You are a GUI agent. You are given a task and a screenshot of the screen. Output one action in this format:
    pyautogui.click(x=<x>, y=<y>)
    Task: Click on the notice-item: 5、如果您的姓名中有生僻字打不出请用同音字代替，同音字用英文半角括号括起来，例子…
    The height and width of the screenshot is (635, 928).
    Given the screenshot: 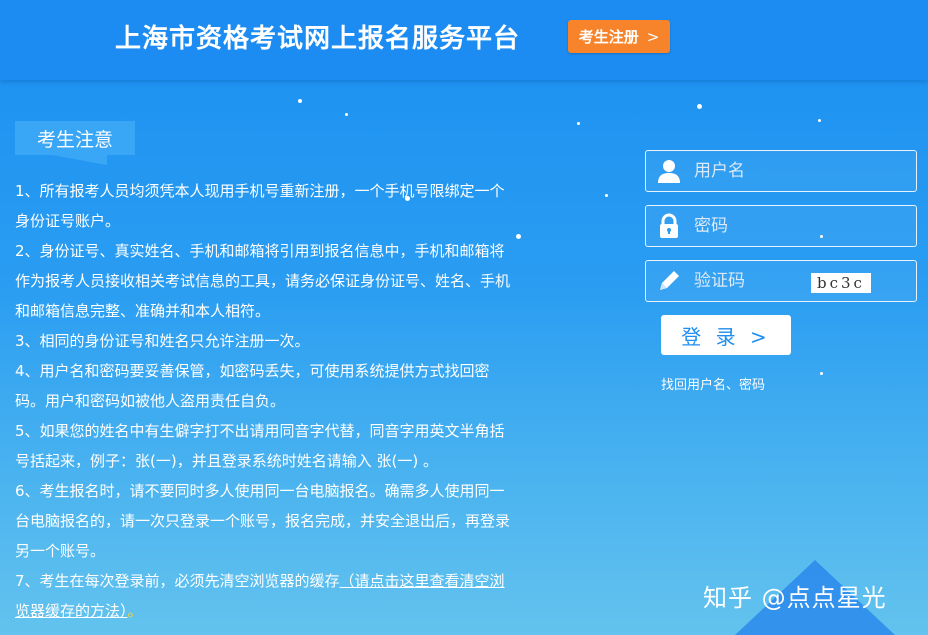 What is the action you would take?
    pyautogui.click(x=260, y=446)
    